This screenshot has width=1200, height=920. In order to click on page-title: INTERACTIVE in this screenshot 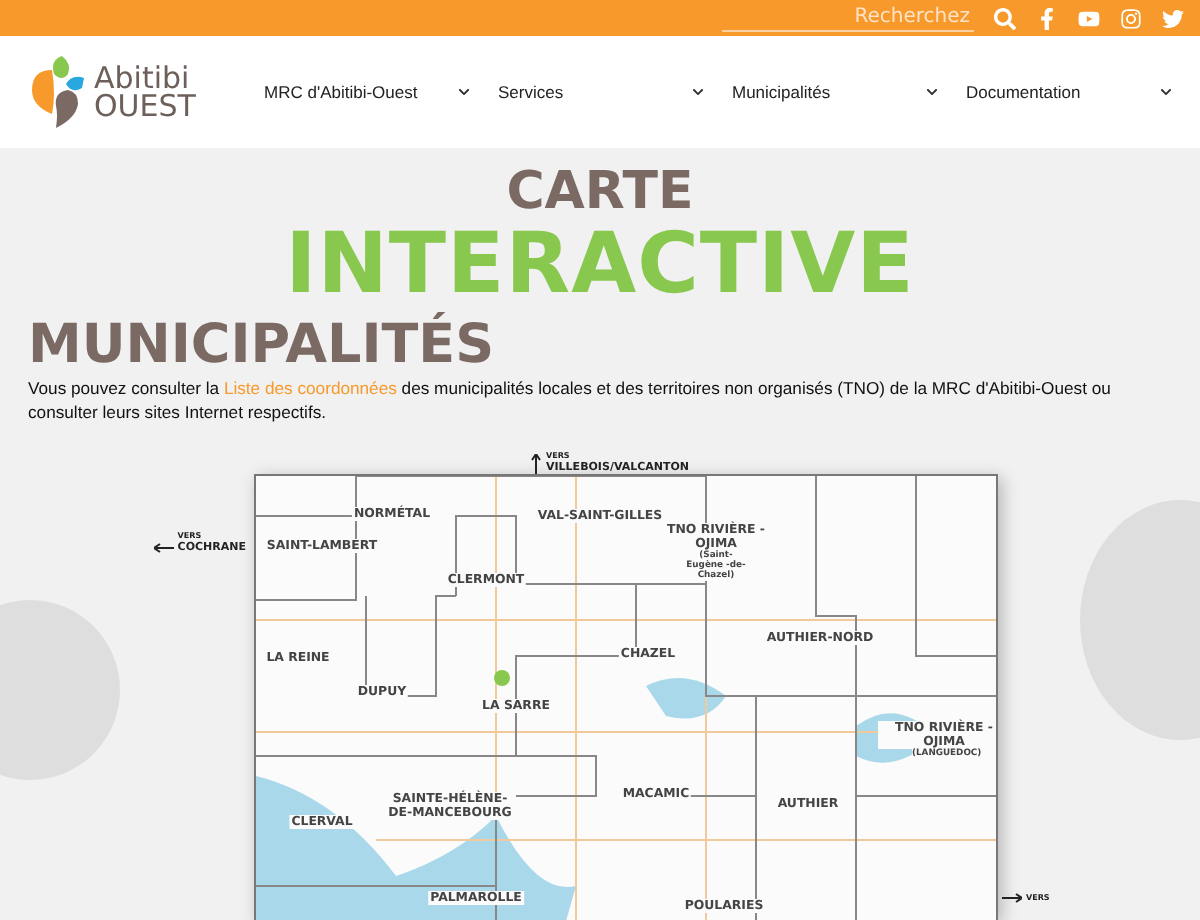, I will do `click(600, 264)`.